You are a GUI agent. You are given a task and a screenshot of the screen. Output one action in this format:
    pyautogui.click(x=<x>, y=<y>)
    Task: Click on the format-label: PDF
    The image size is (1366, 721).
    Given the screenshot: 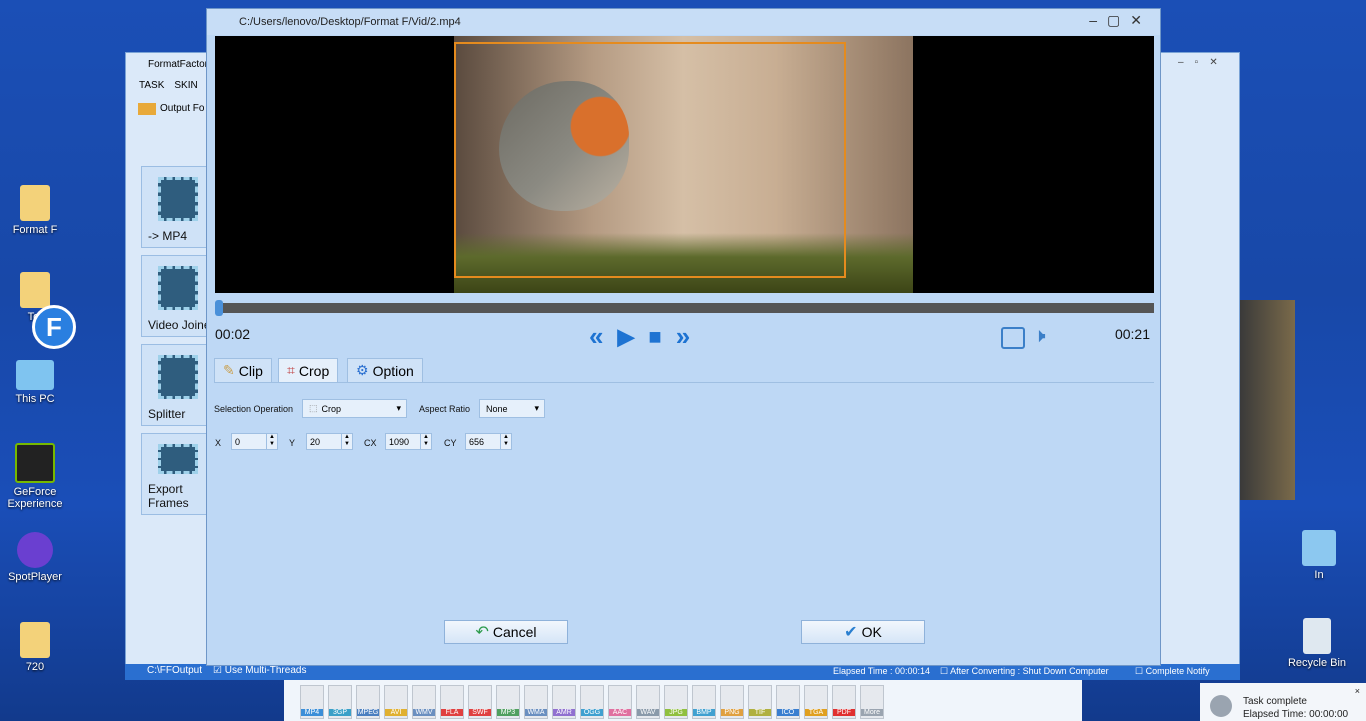 What is the action you would take?
    pyautogui.click(x=844, y=712)
    